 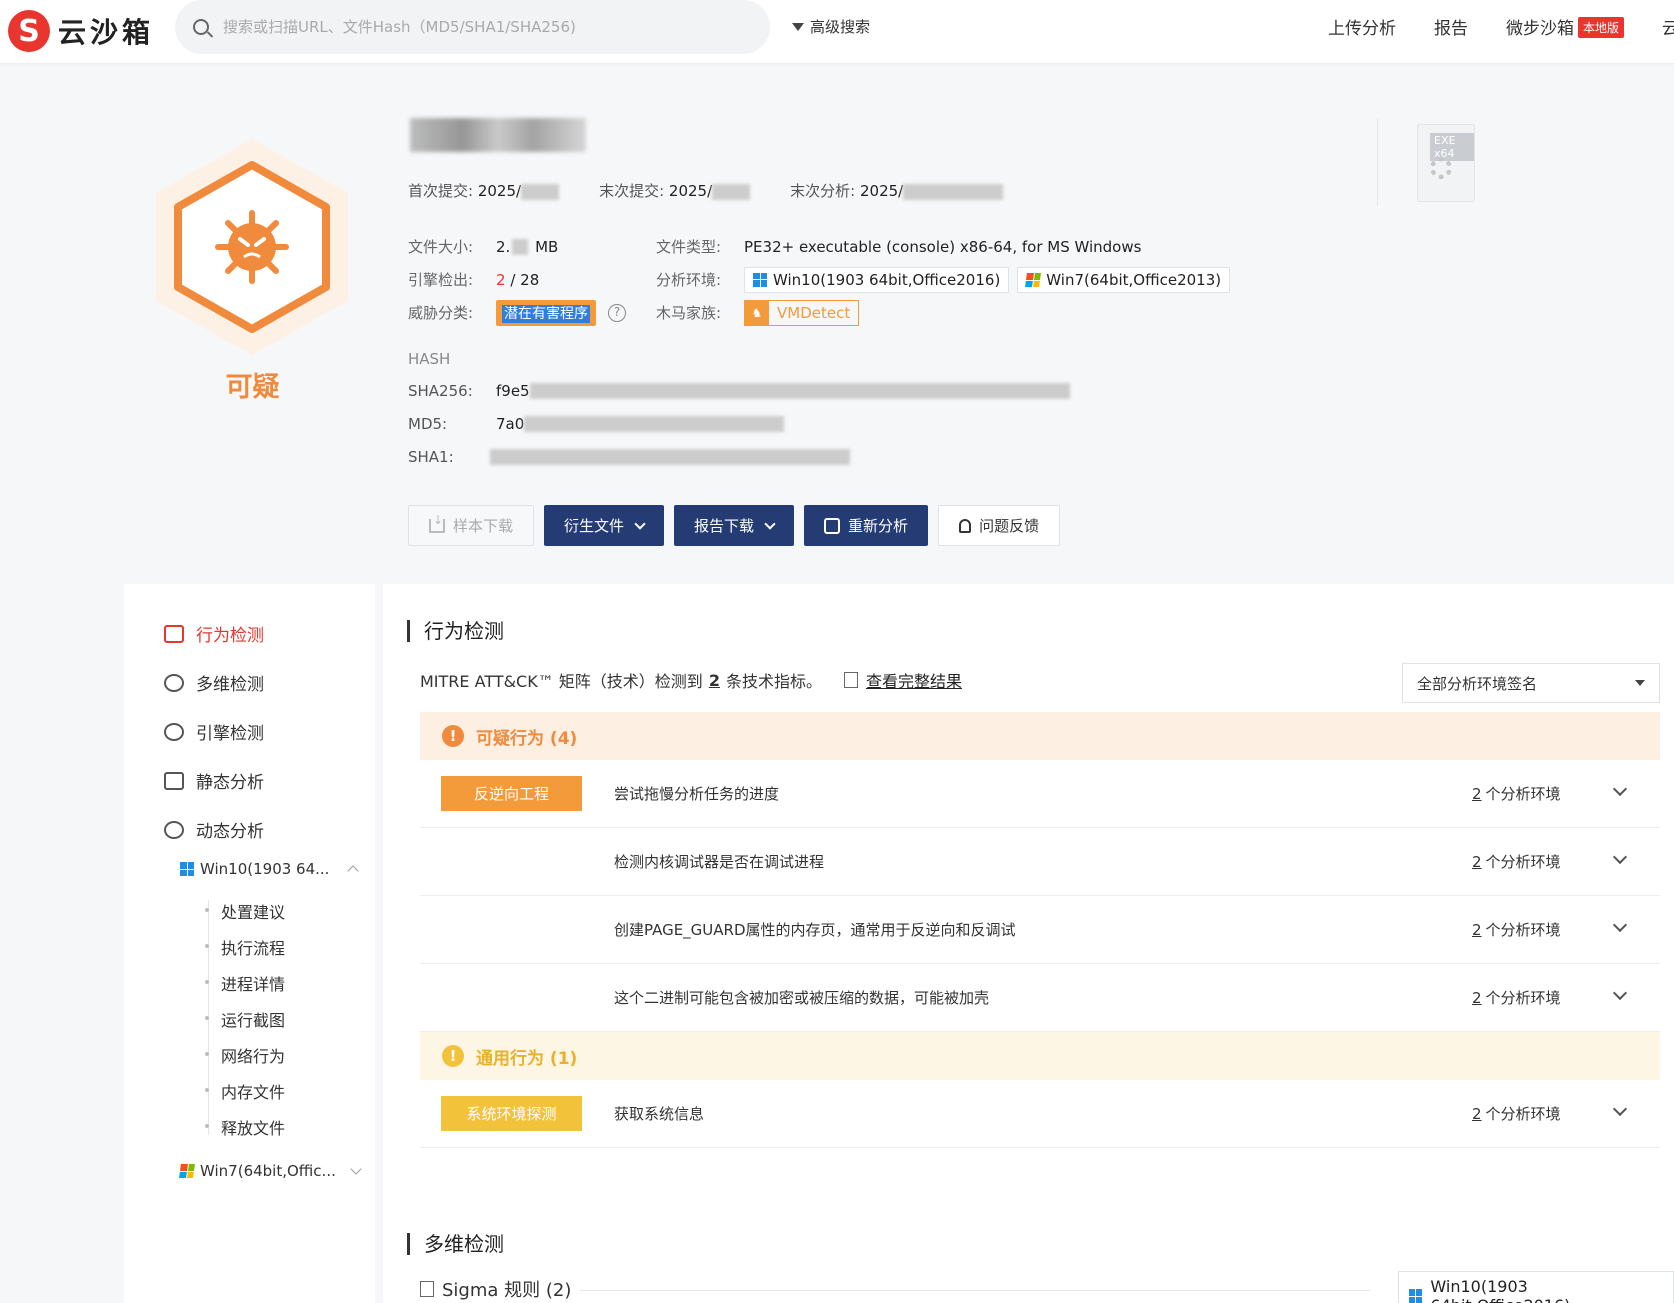 I want to click on search-bar, so click(x=472, y=27).